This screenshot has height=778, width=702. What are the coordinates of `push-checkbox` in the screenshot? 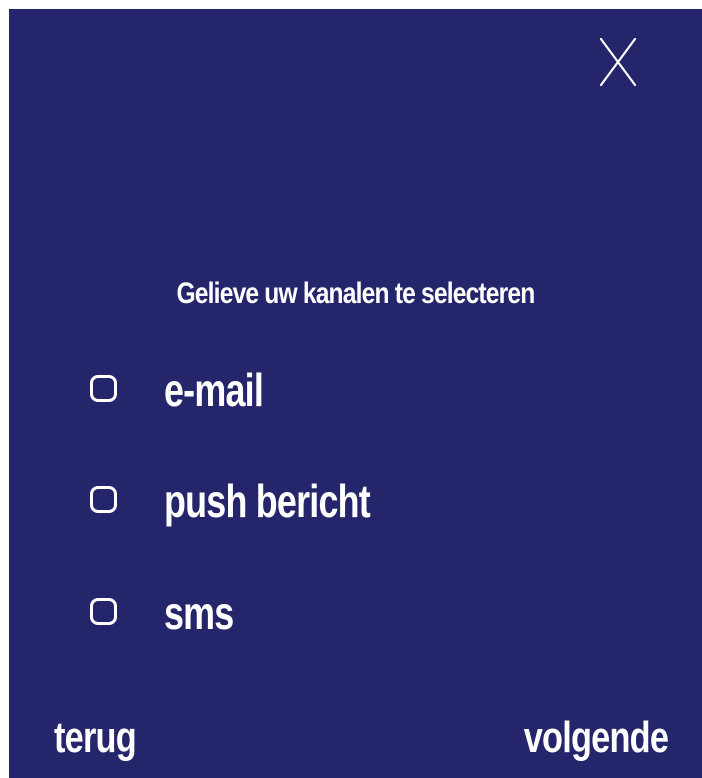 It's located at (103, 499).